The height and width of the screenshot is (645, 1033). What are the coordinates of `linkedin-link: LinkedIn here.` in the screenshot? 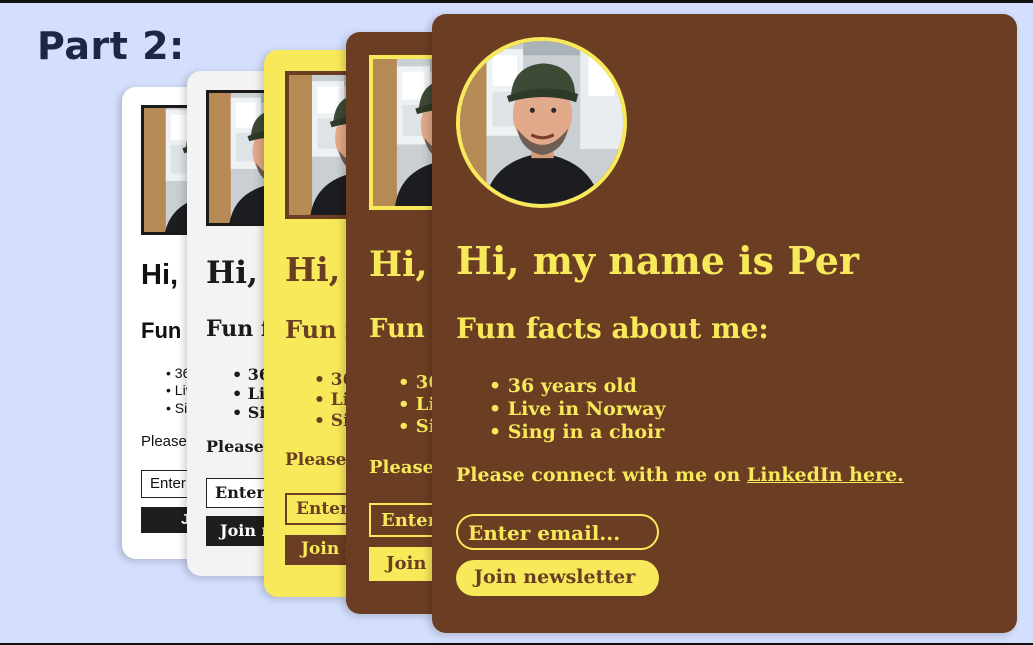 It's located at (825, 475).